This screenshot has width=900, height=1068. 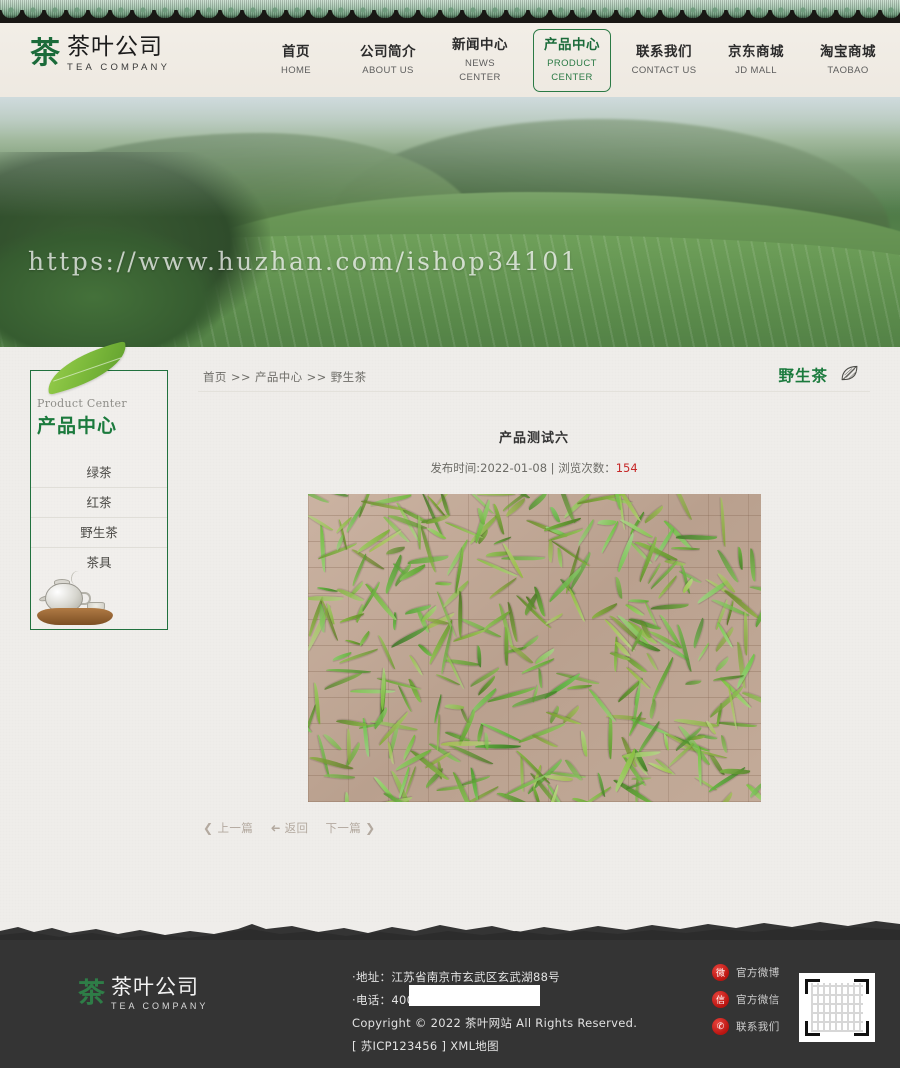 I want to click on nav-item-home: 首页 HOME, so click(x=296, y=60).